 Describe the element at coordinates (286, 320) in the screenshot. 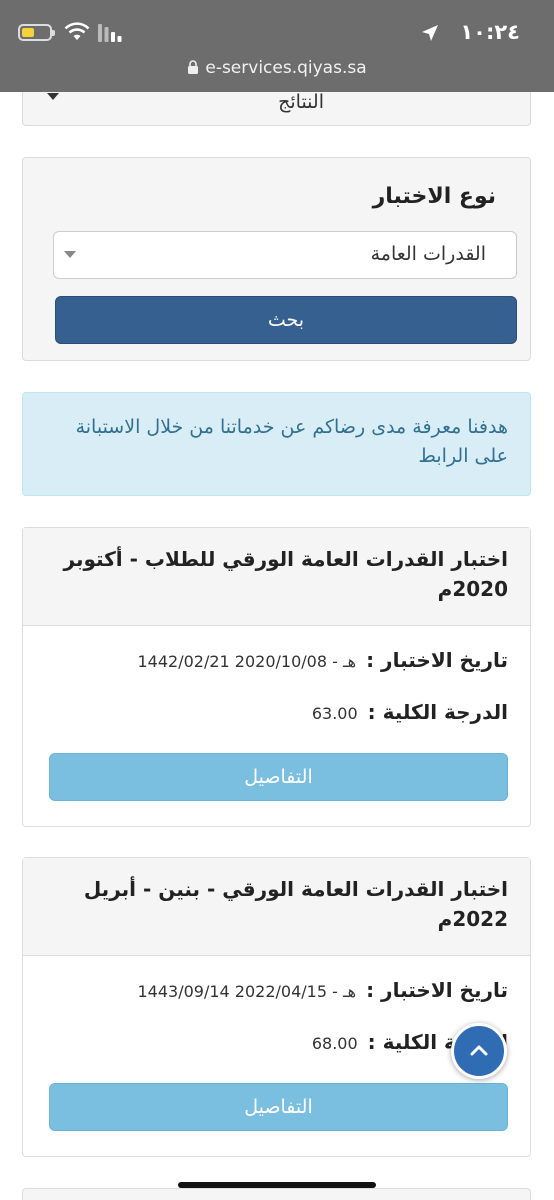

I see `search-button: بحث` at that location.